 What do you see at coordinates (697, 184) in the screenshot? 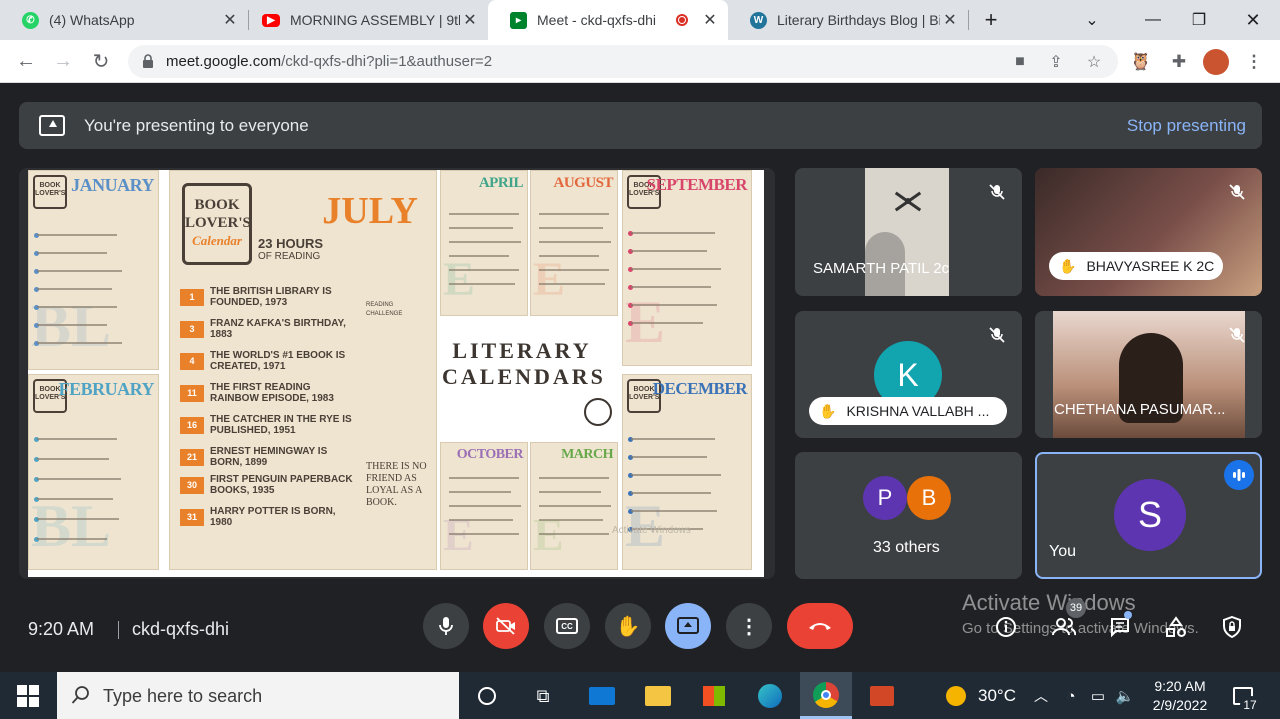
I see `month-heading: SEPTEMBER` at bounding box center [697, 184].